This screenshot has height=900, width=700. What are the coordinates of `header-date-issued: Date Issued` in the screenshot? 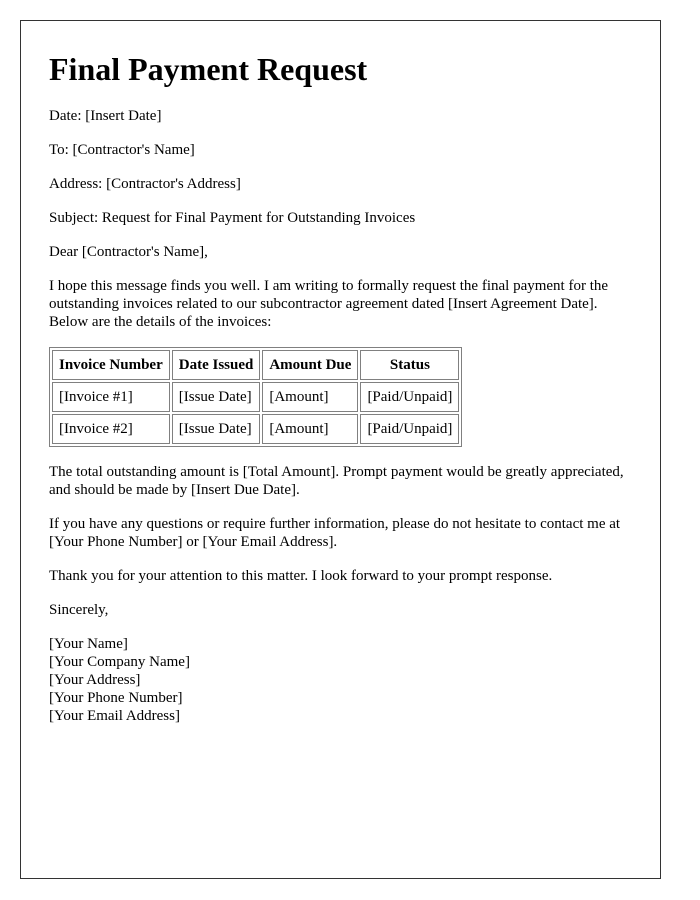 It's located at (216, 365).